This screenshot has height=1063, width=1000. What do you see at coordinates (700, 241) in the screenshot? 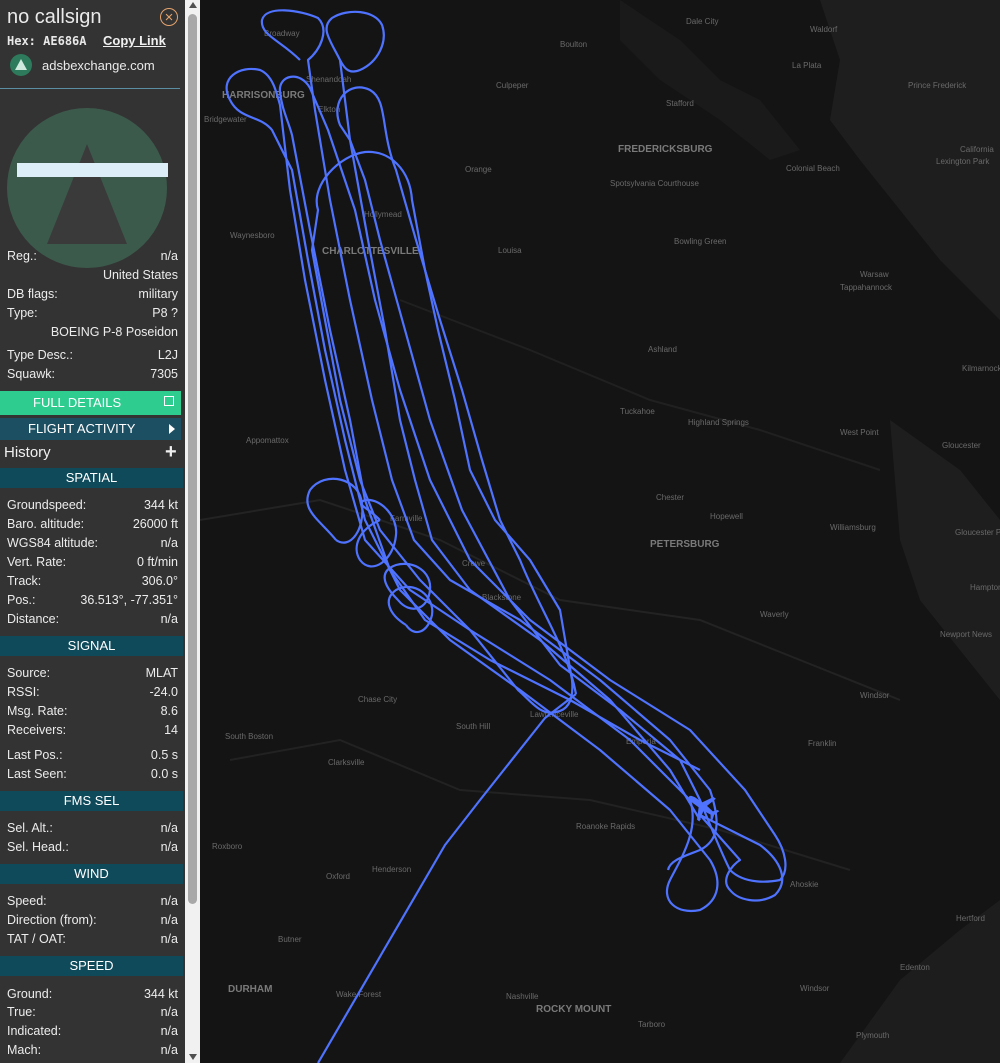
I see `town-label: Bowling Green` at bounding box center [700, 241].